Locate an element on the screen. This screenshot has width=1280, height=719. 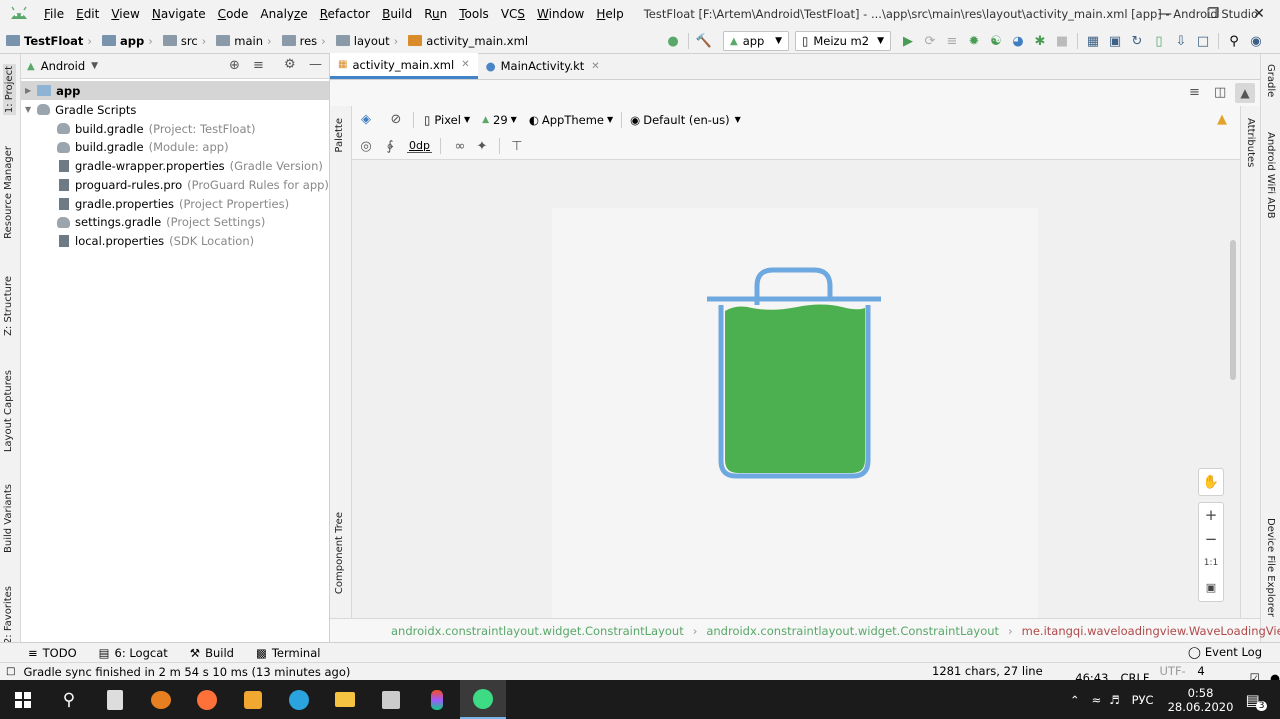
breadcrumb-item: TestFloat › is located at coordinates (48, 41).